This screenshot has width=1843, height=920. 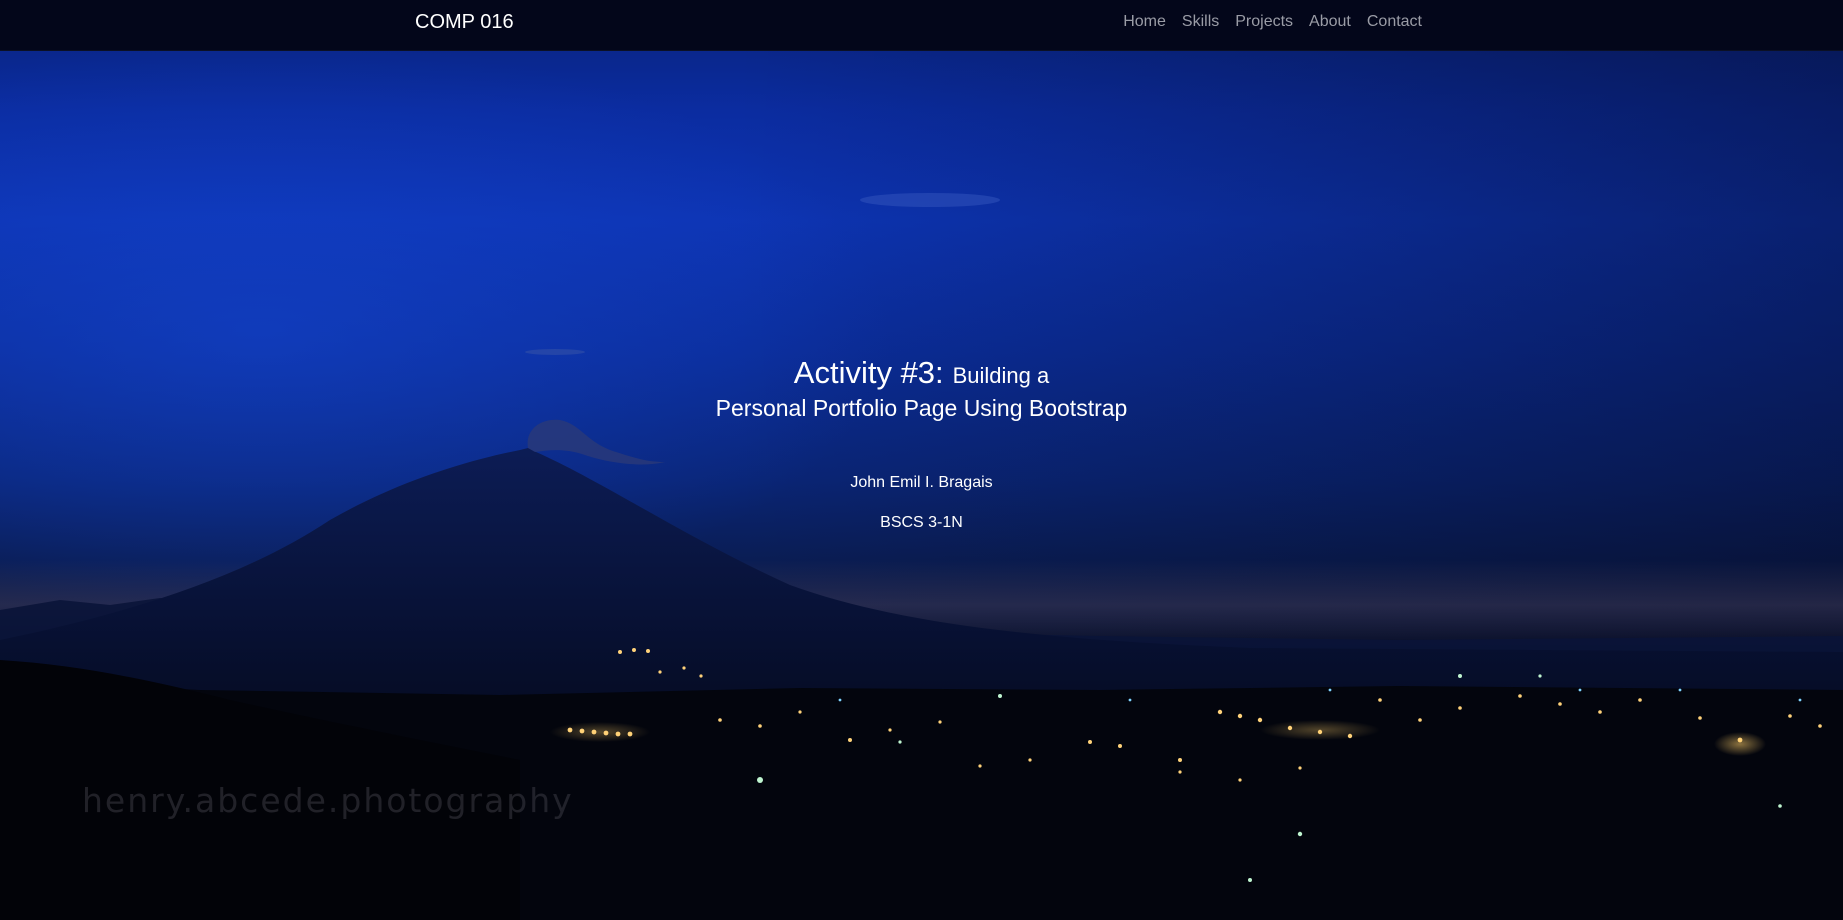 I want to click on nav-link-home: Home, so click(x=1144, y=21).